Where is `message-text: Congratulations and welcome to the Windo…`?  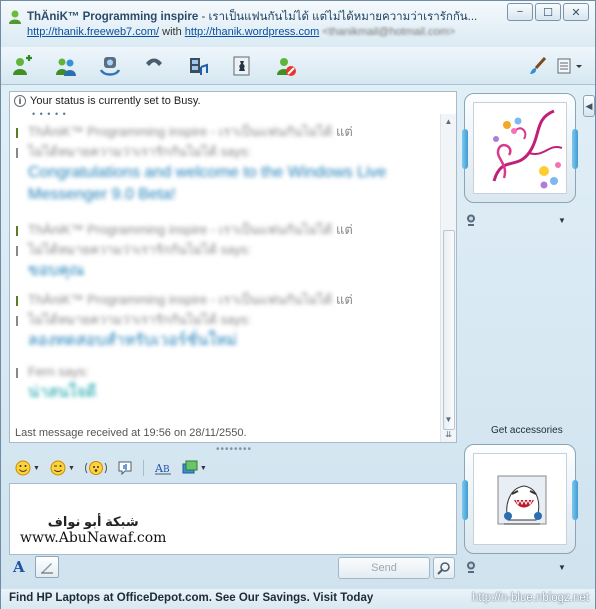 message-text: Congratulations and welcome to the Windo… is located at coordinates (207, 183).